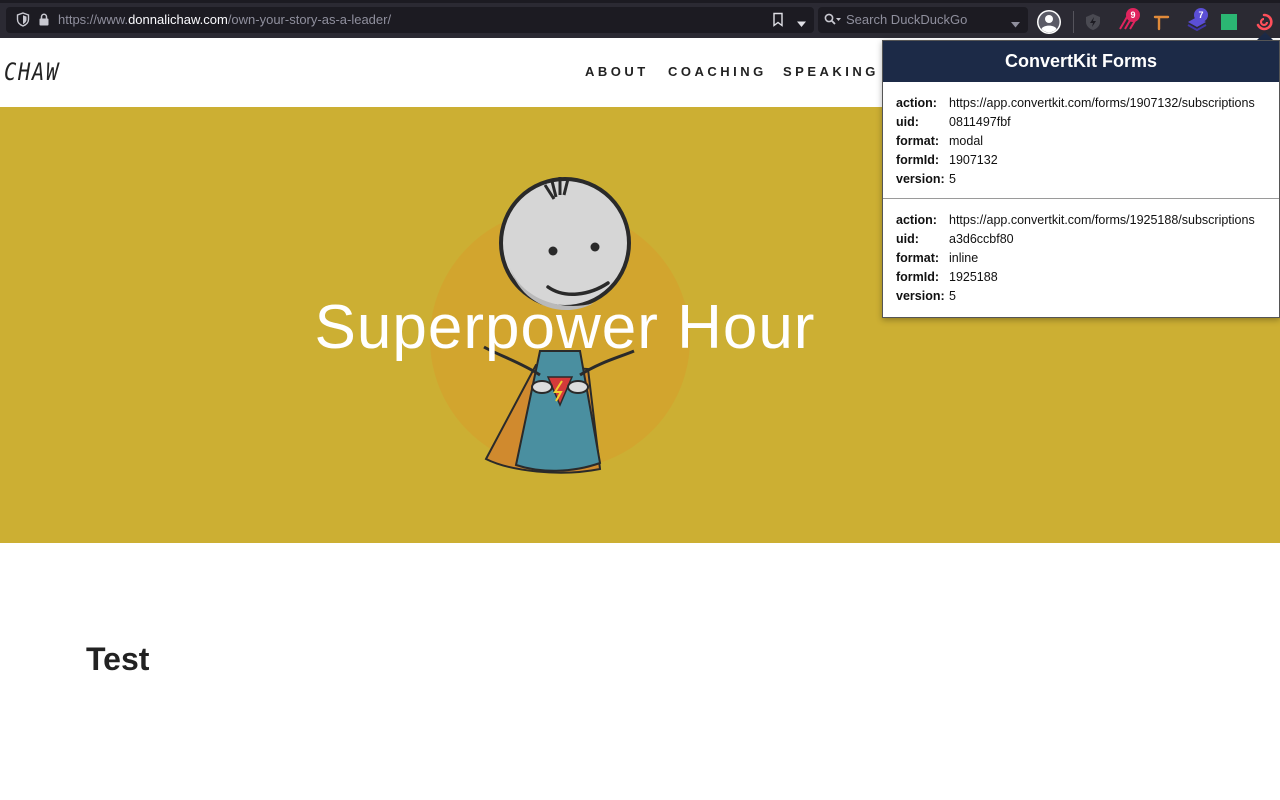  I want to click on popup-title: ConvertKit Forms, so click(1081, 61).